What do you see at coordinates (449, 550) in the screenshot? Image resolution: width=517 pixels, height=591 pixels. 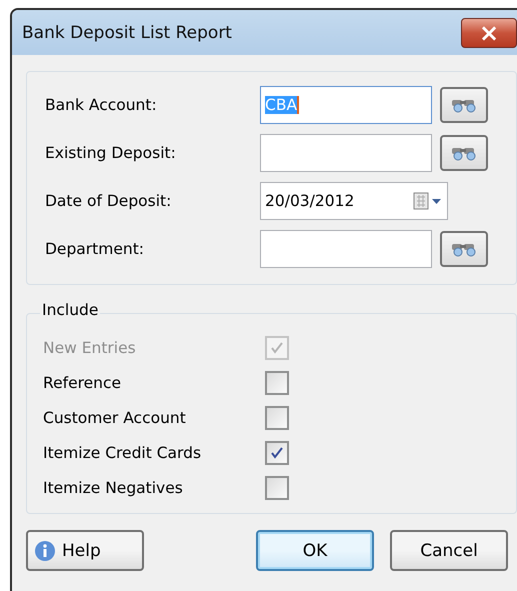 I see `cancel-button: Cancel` at bounding box center [449, 550].